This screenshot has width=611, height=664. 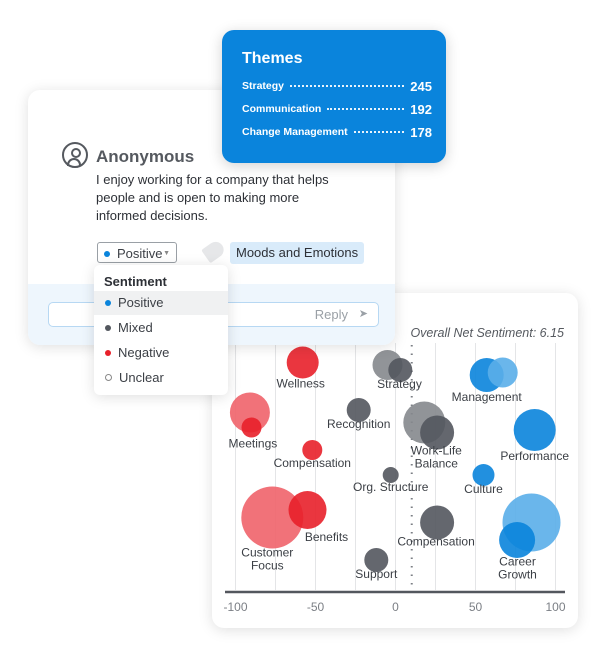 What do you see at coordinates (108, 352) in the screenshot?
I see `negative-dot-icon` at bounding box center [108, 352].